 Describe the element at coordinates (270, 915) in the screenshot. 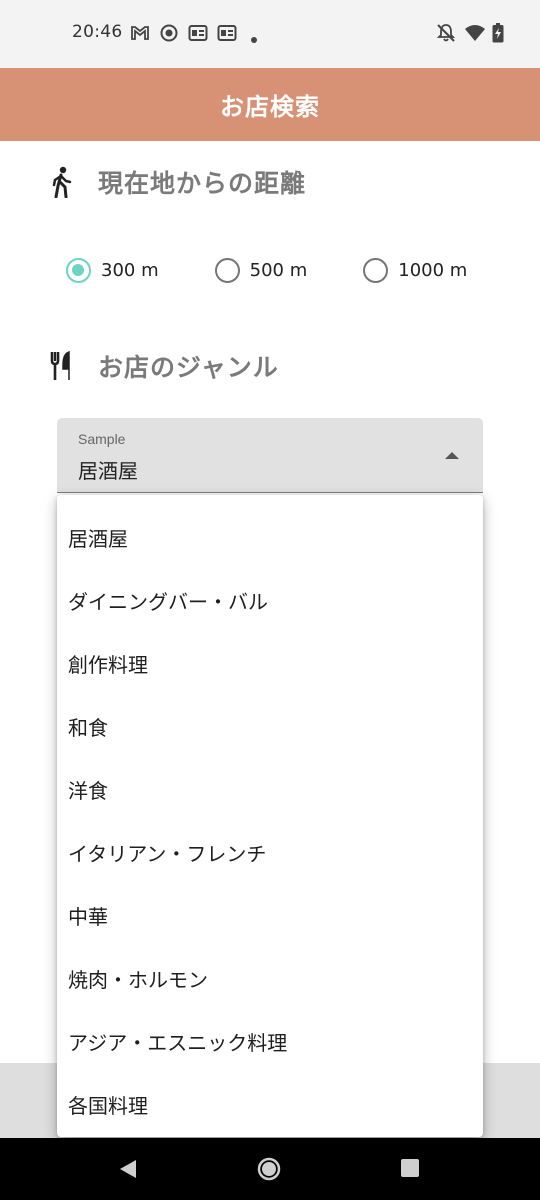

I see `menu-item-chinese: 中華` at that location.